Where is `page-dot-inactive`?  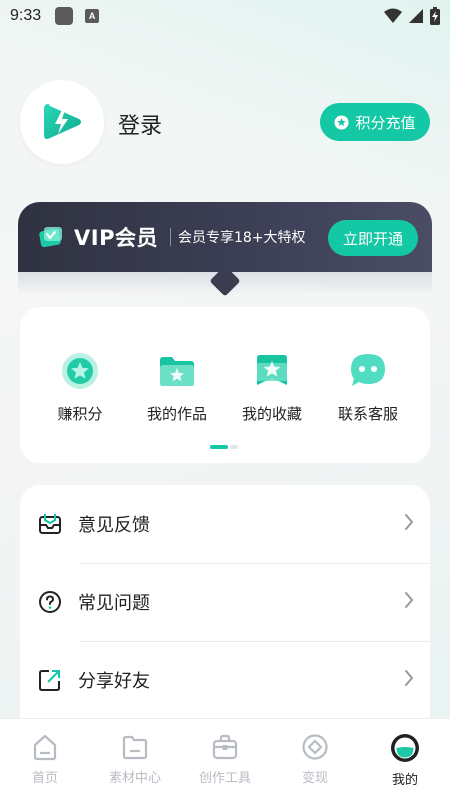 page-dot-inactive is located at coordinates (234, 447).